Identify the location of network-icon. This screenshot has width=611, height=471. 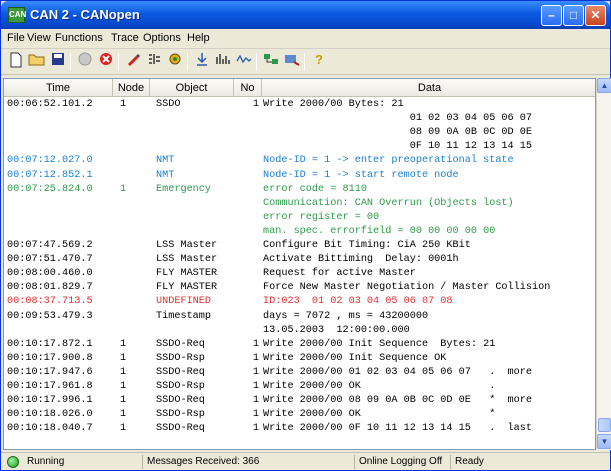
(271, 62).